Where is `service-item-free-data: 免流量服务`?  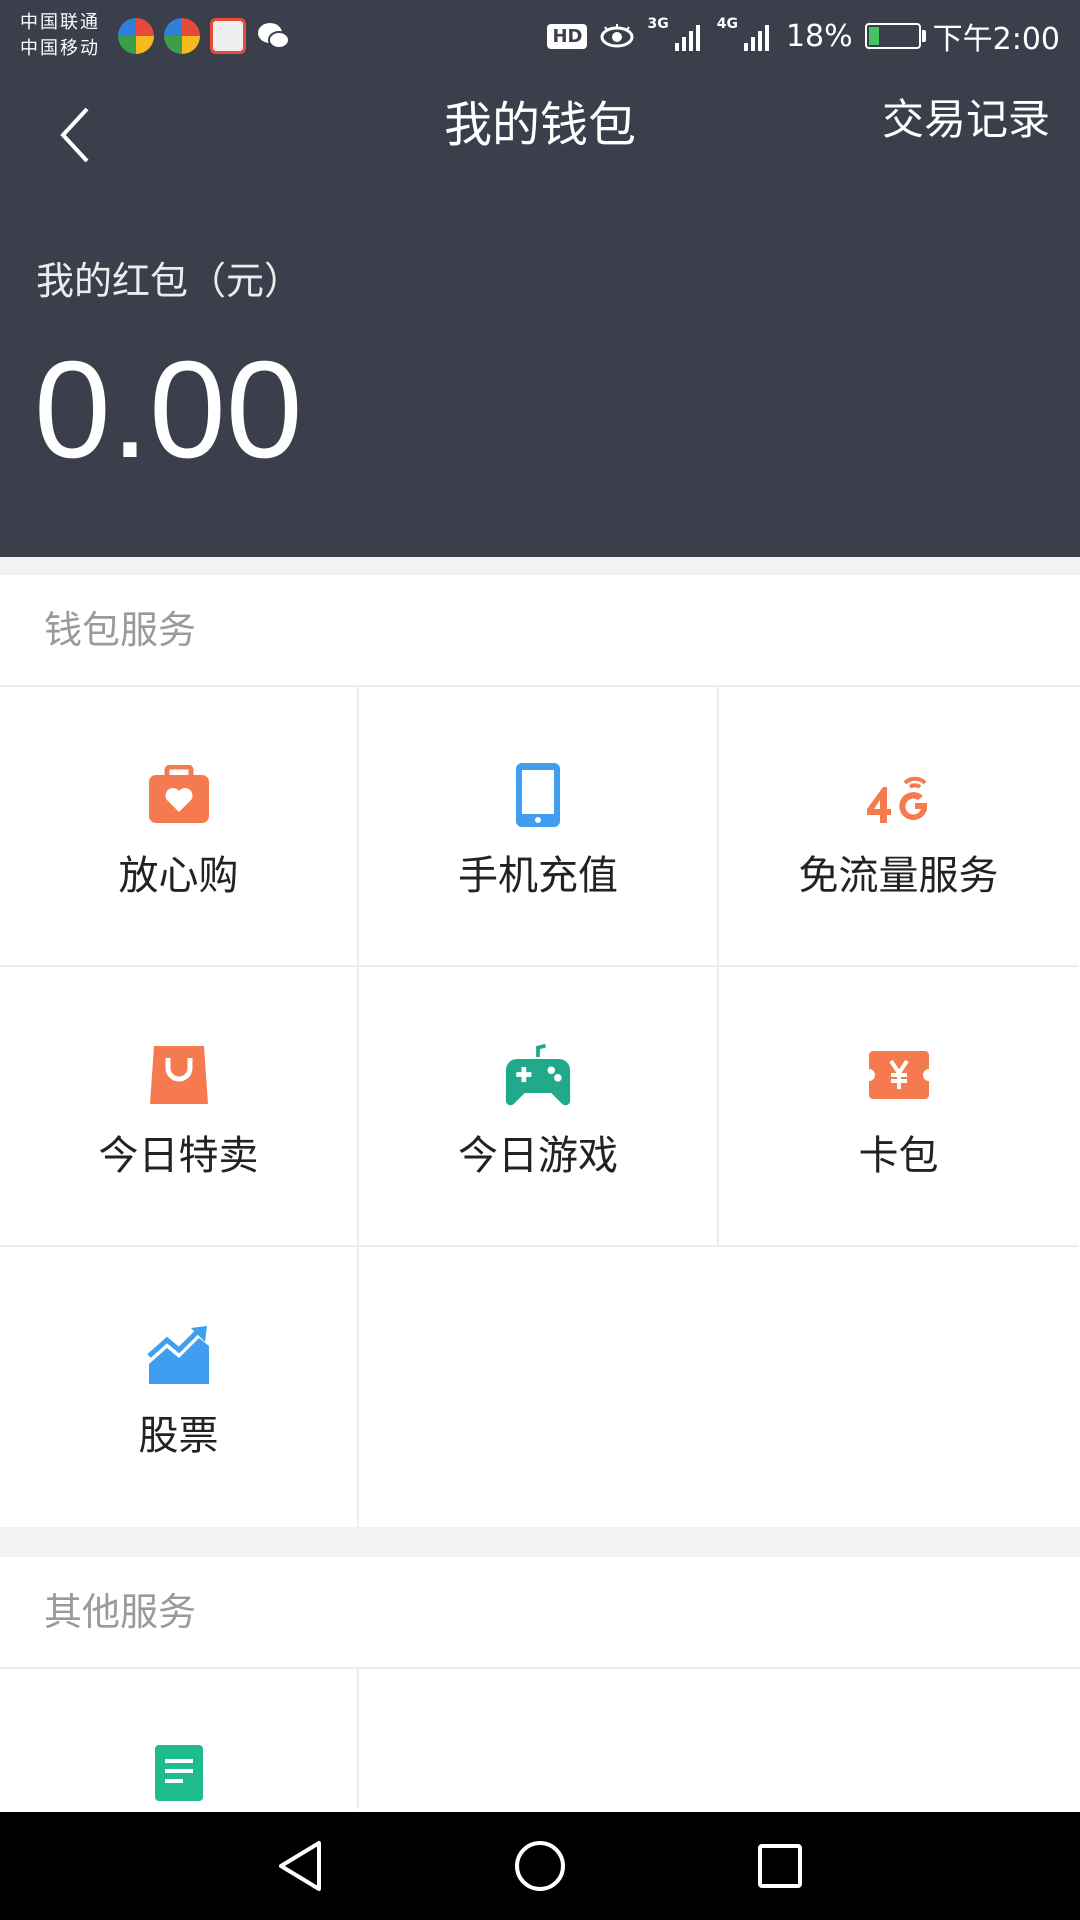
service-item-free-data: 免流量服务 is located at coordinates (898, 827).